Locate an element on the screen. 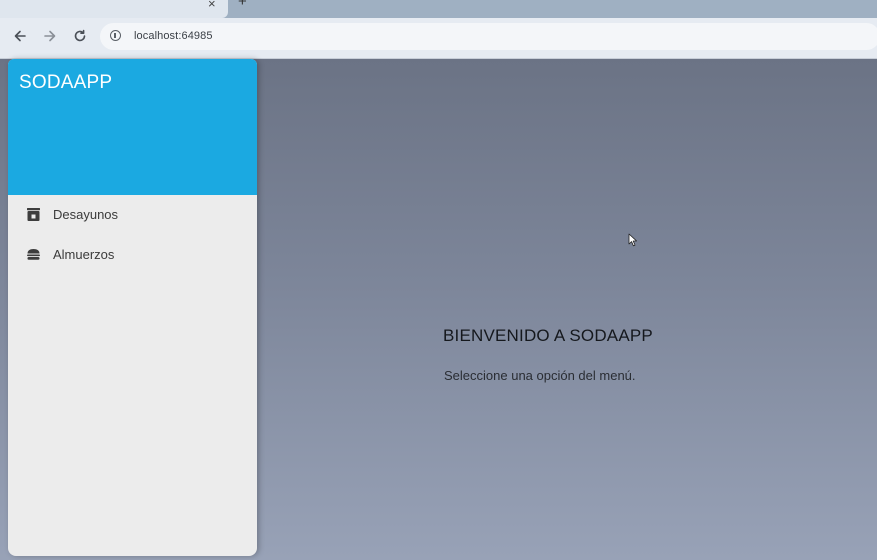 The height and width of the screenshot is (560, 877). mouse-cursor-icon is located at coordinates (632, 240).